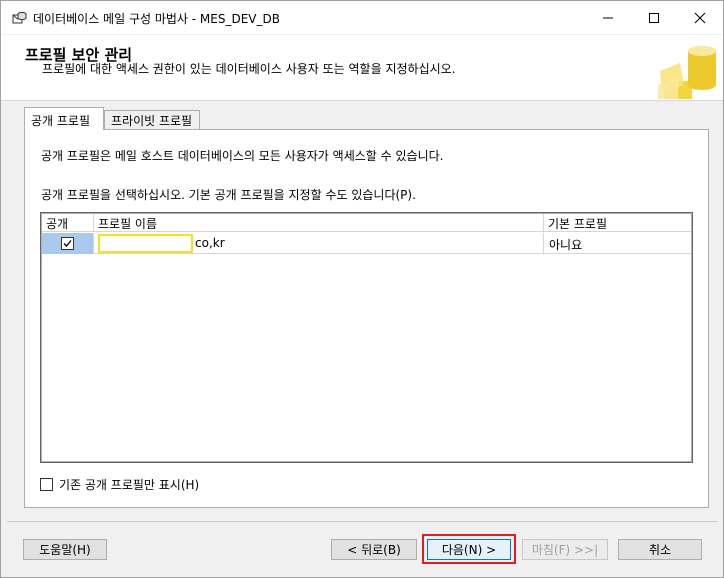  I want to click on public-cell, so click(68, 243).